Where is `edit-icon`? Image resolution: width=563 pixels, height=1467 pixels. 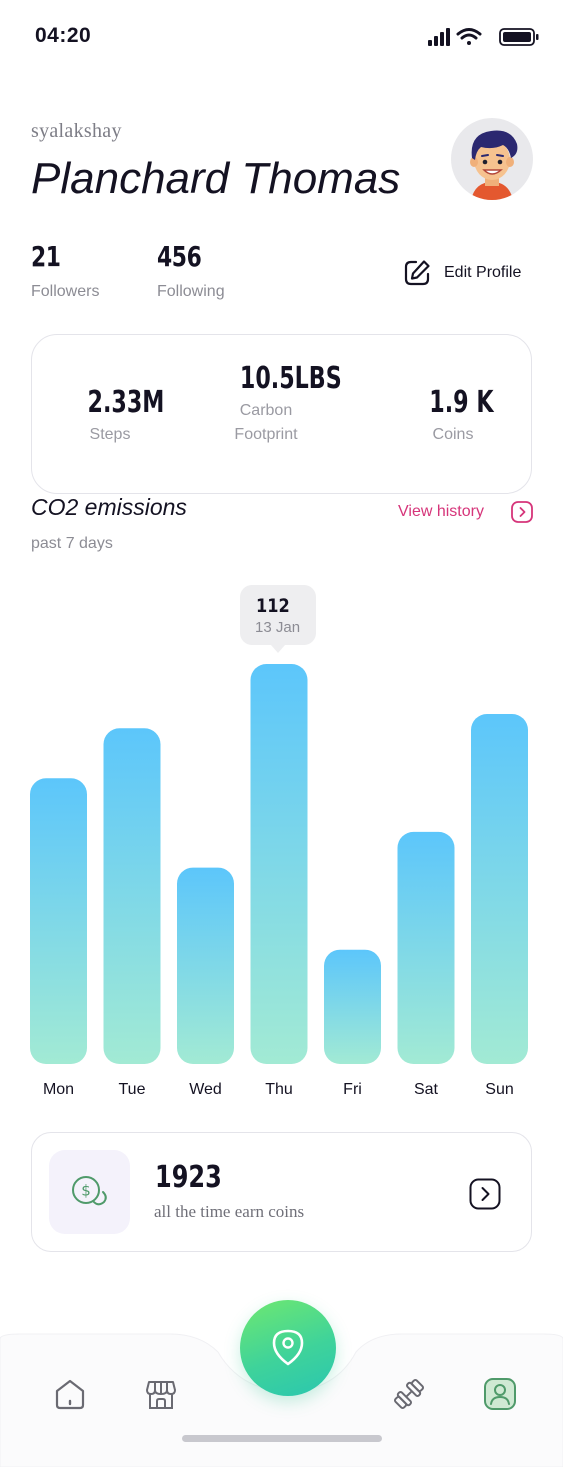
edit-icon is located at coordinates (417, 273).